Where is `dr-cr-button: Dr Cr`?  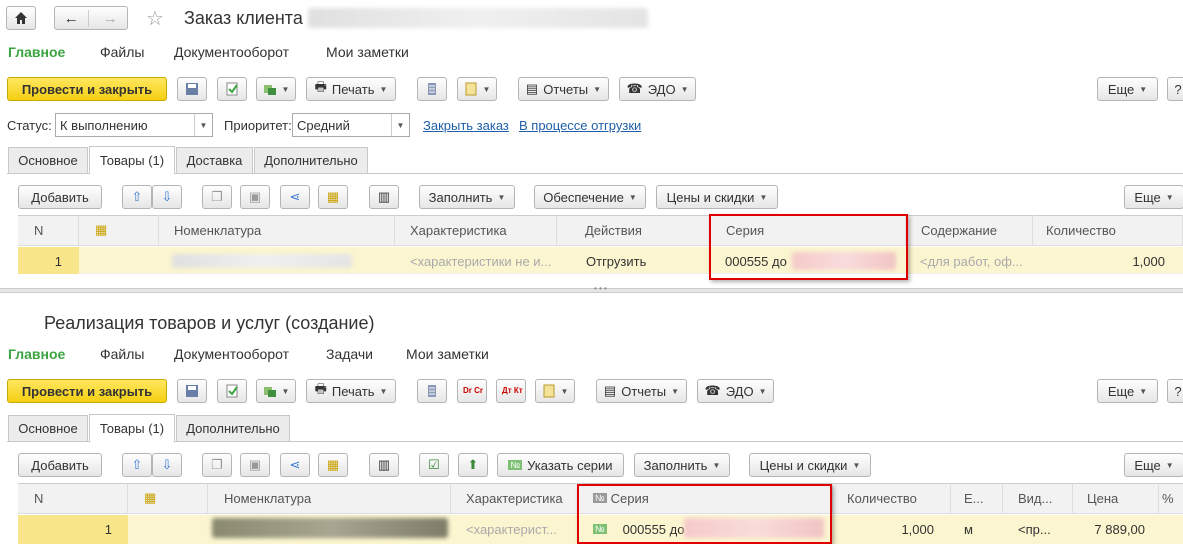 dr-cr-button: Dr Cr is located at coordinates (472, 391).